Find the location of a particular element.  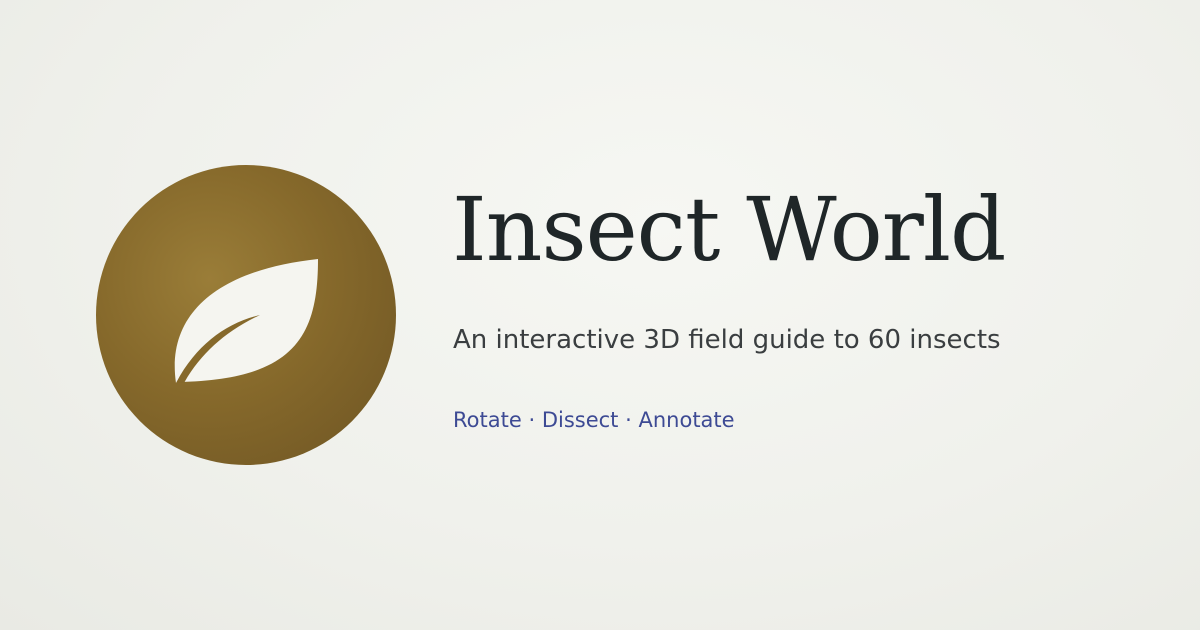

feature-list: Rotate · Dissect · Annotate is located at coordinates (594, 420).